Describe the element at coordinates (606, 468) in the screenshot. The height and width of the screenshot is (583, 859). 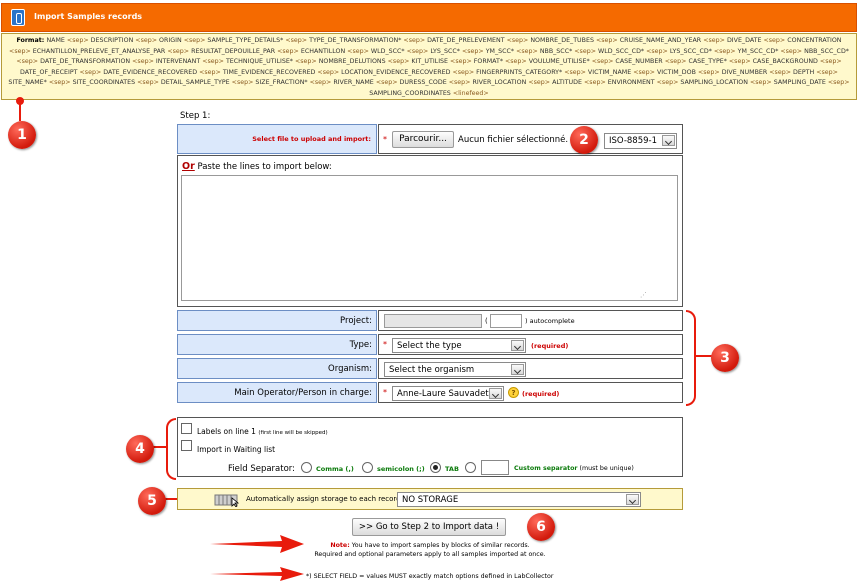
I see `sep-custom-note: (must be unique)` at that location.